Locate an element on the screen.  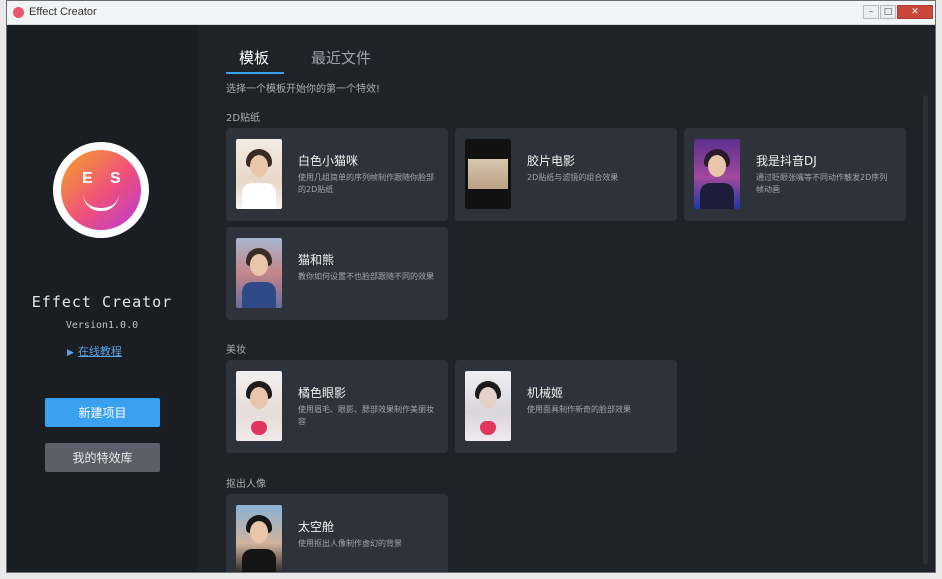
vertical-scrollbar is located at coordinates (925, 330).